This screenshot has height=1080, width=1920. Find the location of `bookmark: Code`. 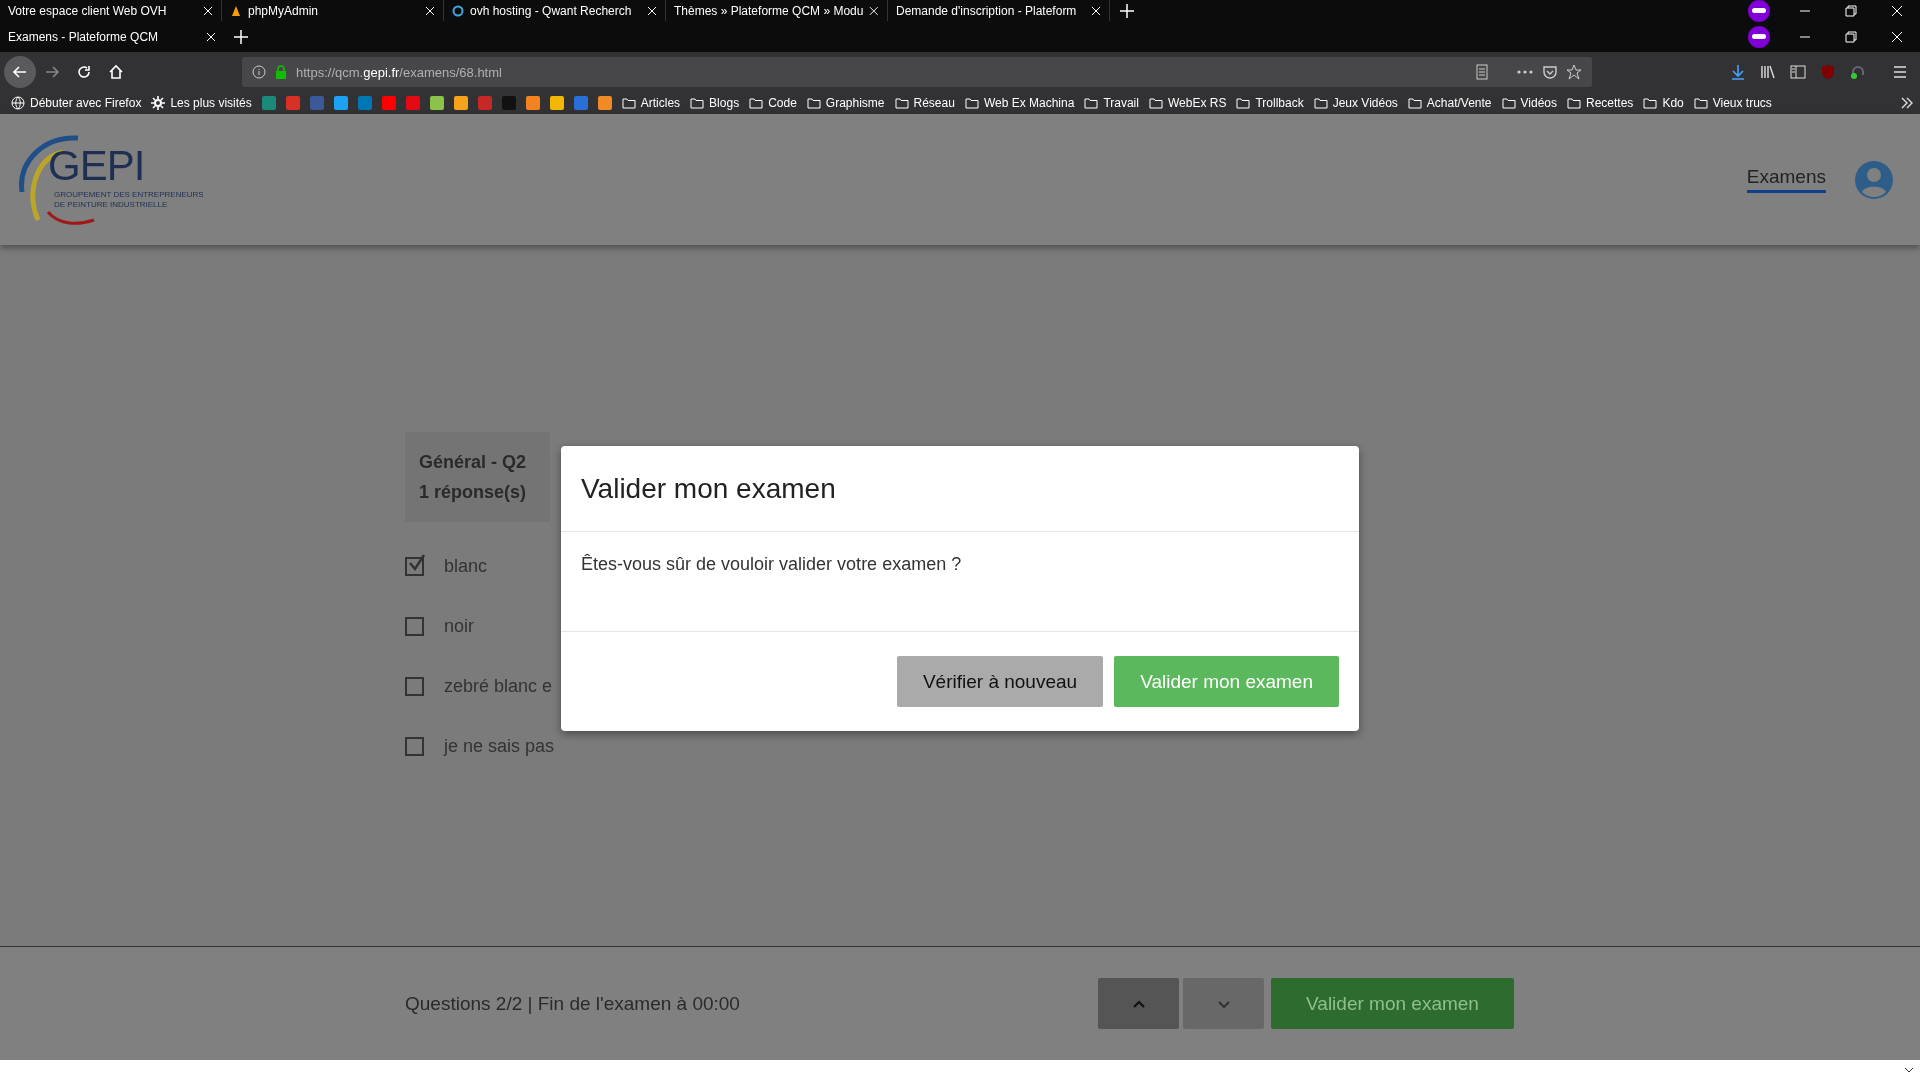

bookmark: Code is located at coordinates (773, 103).